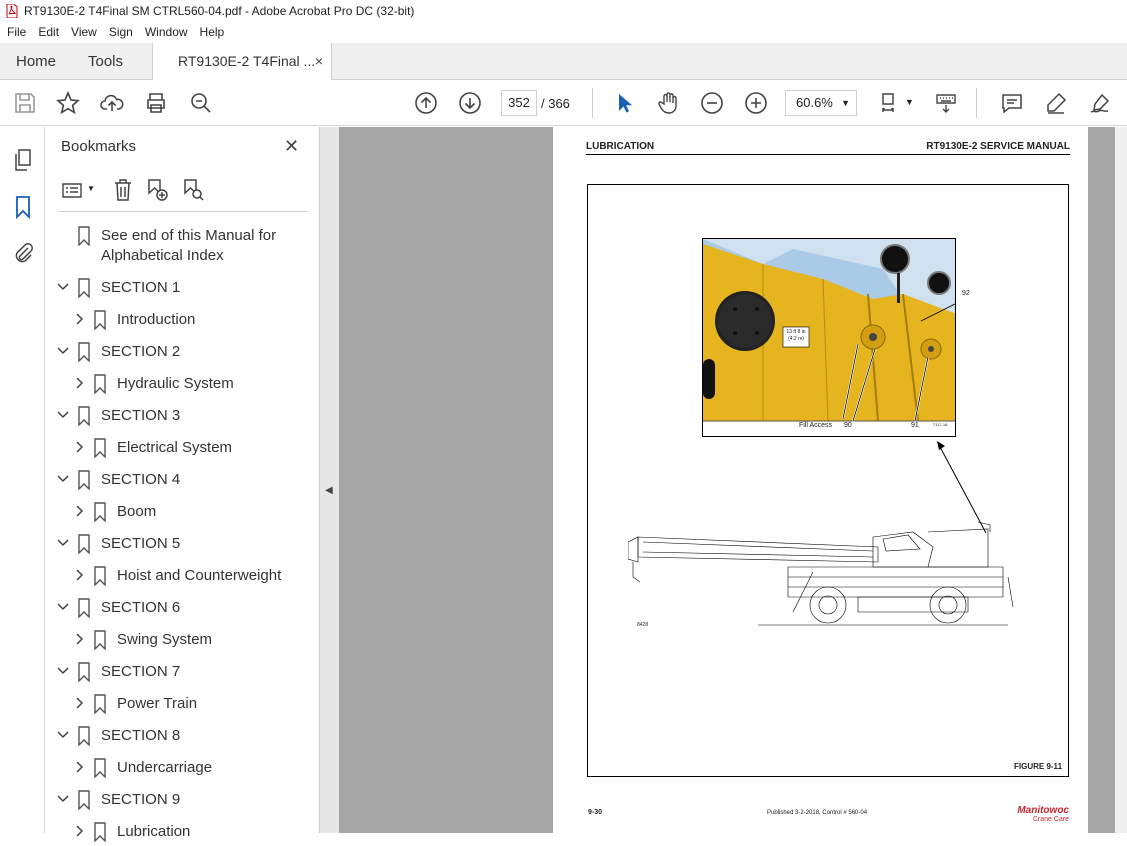 The width and height of the screenshot is (1127, 846). What do you see at coordinates (156, 103) in the screenshot?
I see `print-icon` at bounding box center [156, 103].